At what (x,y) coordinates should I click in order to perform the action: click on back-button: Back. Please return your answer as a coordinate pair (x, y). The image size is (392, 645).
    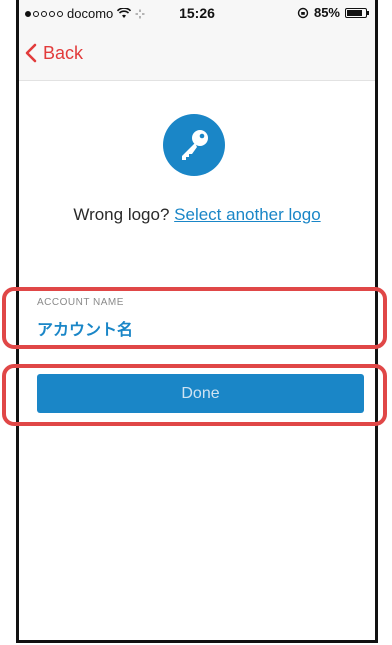
    Looking at the image, I should click on (54, 53).